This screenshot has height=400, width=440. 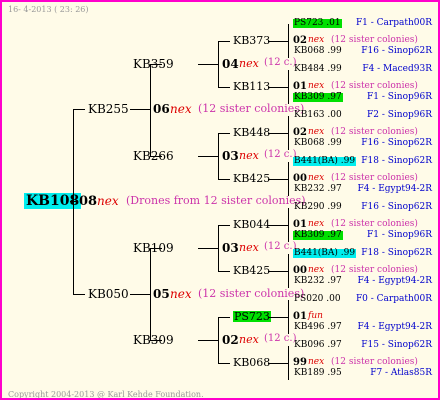 What do you see at coordinates (316, 86) in the screenshot?
I see `ggp-2-nex: nex` at bounding box center [316, 86].